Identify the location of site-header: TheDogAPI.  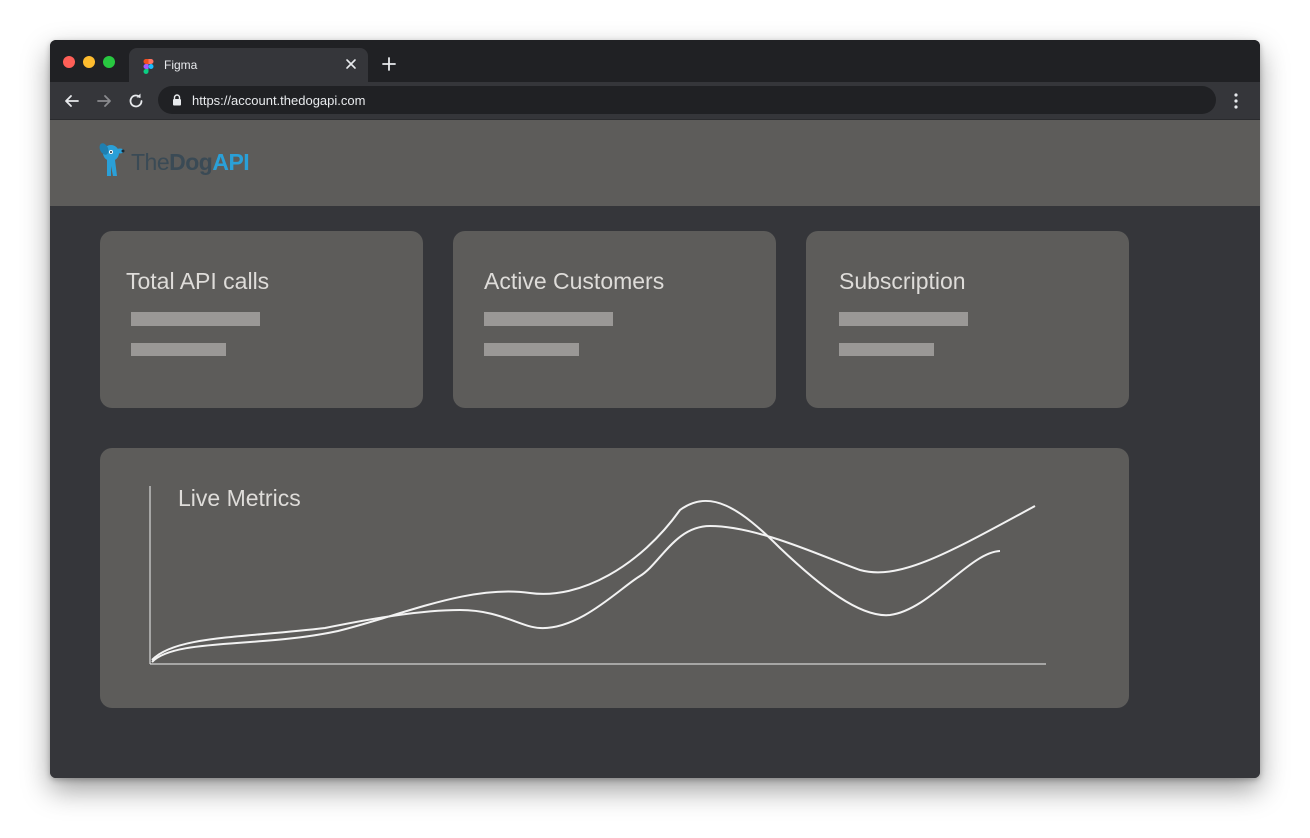
(655, 163).